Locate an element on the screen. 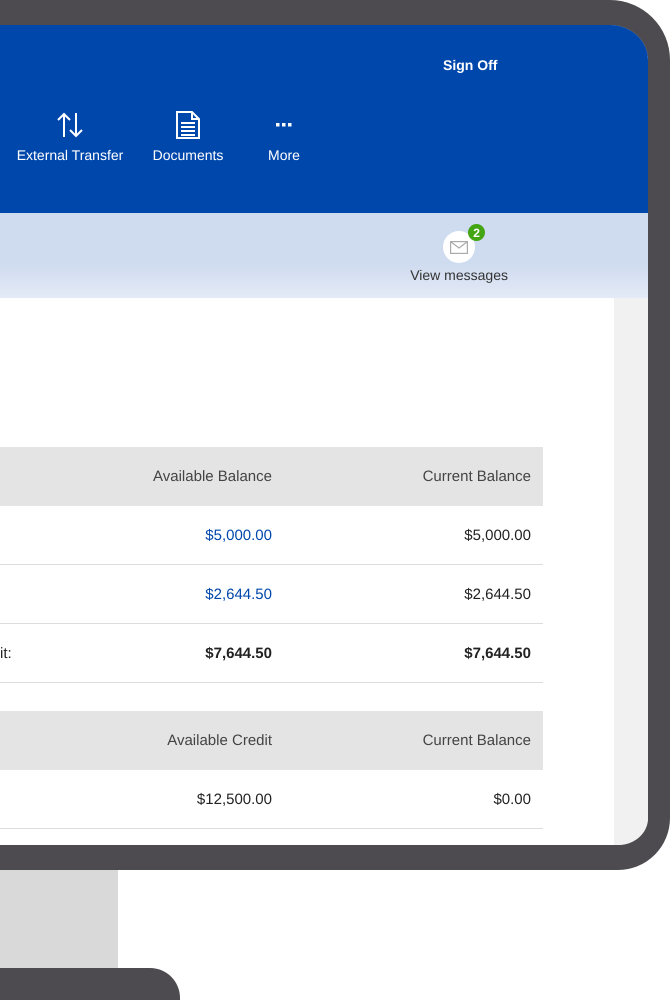 The image size is (670, 1000). view-messages-label: View messages is located at coordinates (459, 275).